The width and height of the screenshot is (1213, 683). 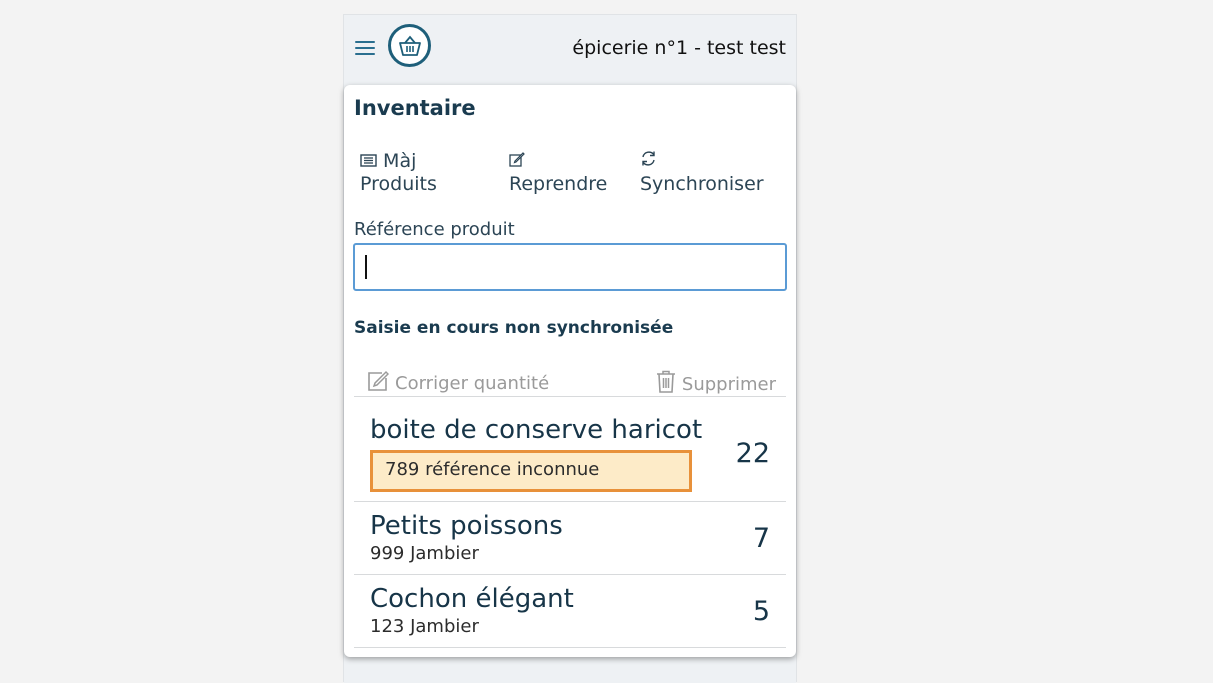 What do you see at coordinates (648, 161) in the screenshot?
I see `sync-icon` at bounding box center [648, 161].